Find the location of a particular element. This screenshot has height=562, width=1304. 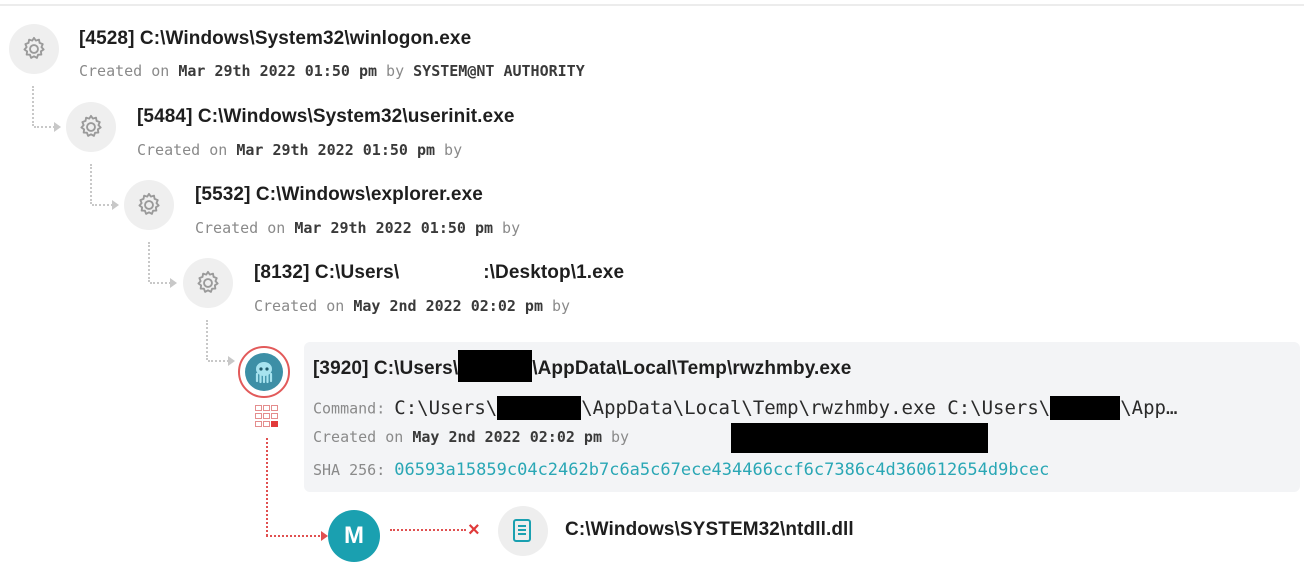

sha-label: SHA 256: is located at coordinates (349, 470).